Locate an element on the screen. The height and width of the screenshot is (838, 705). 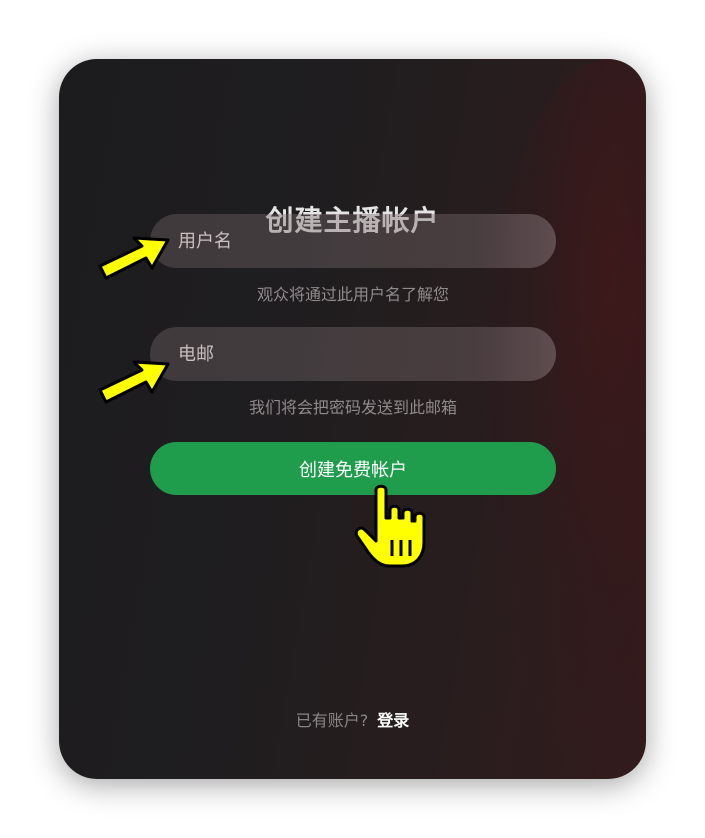
login-question: 已有账户? is located at coordinates (332, 720).